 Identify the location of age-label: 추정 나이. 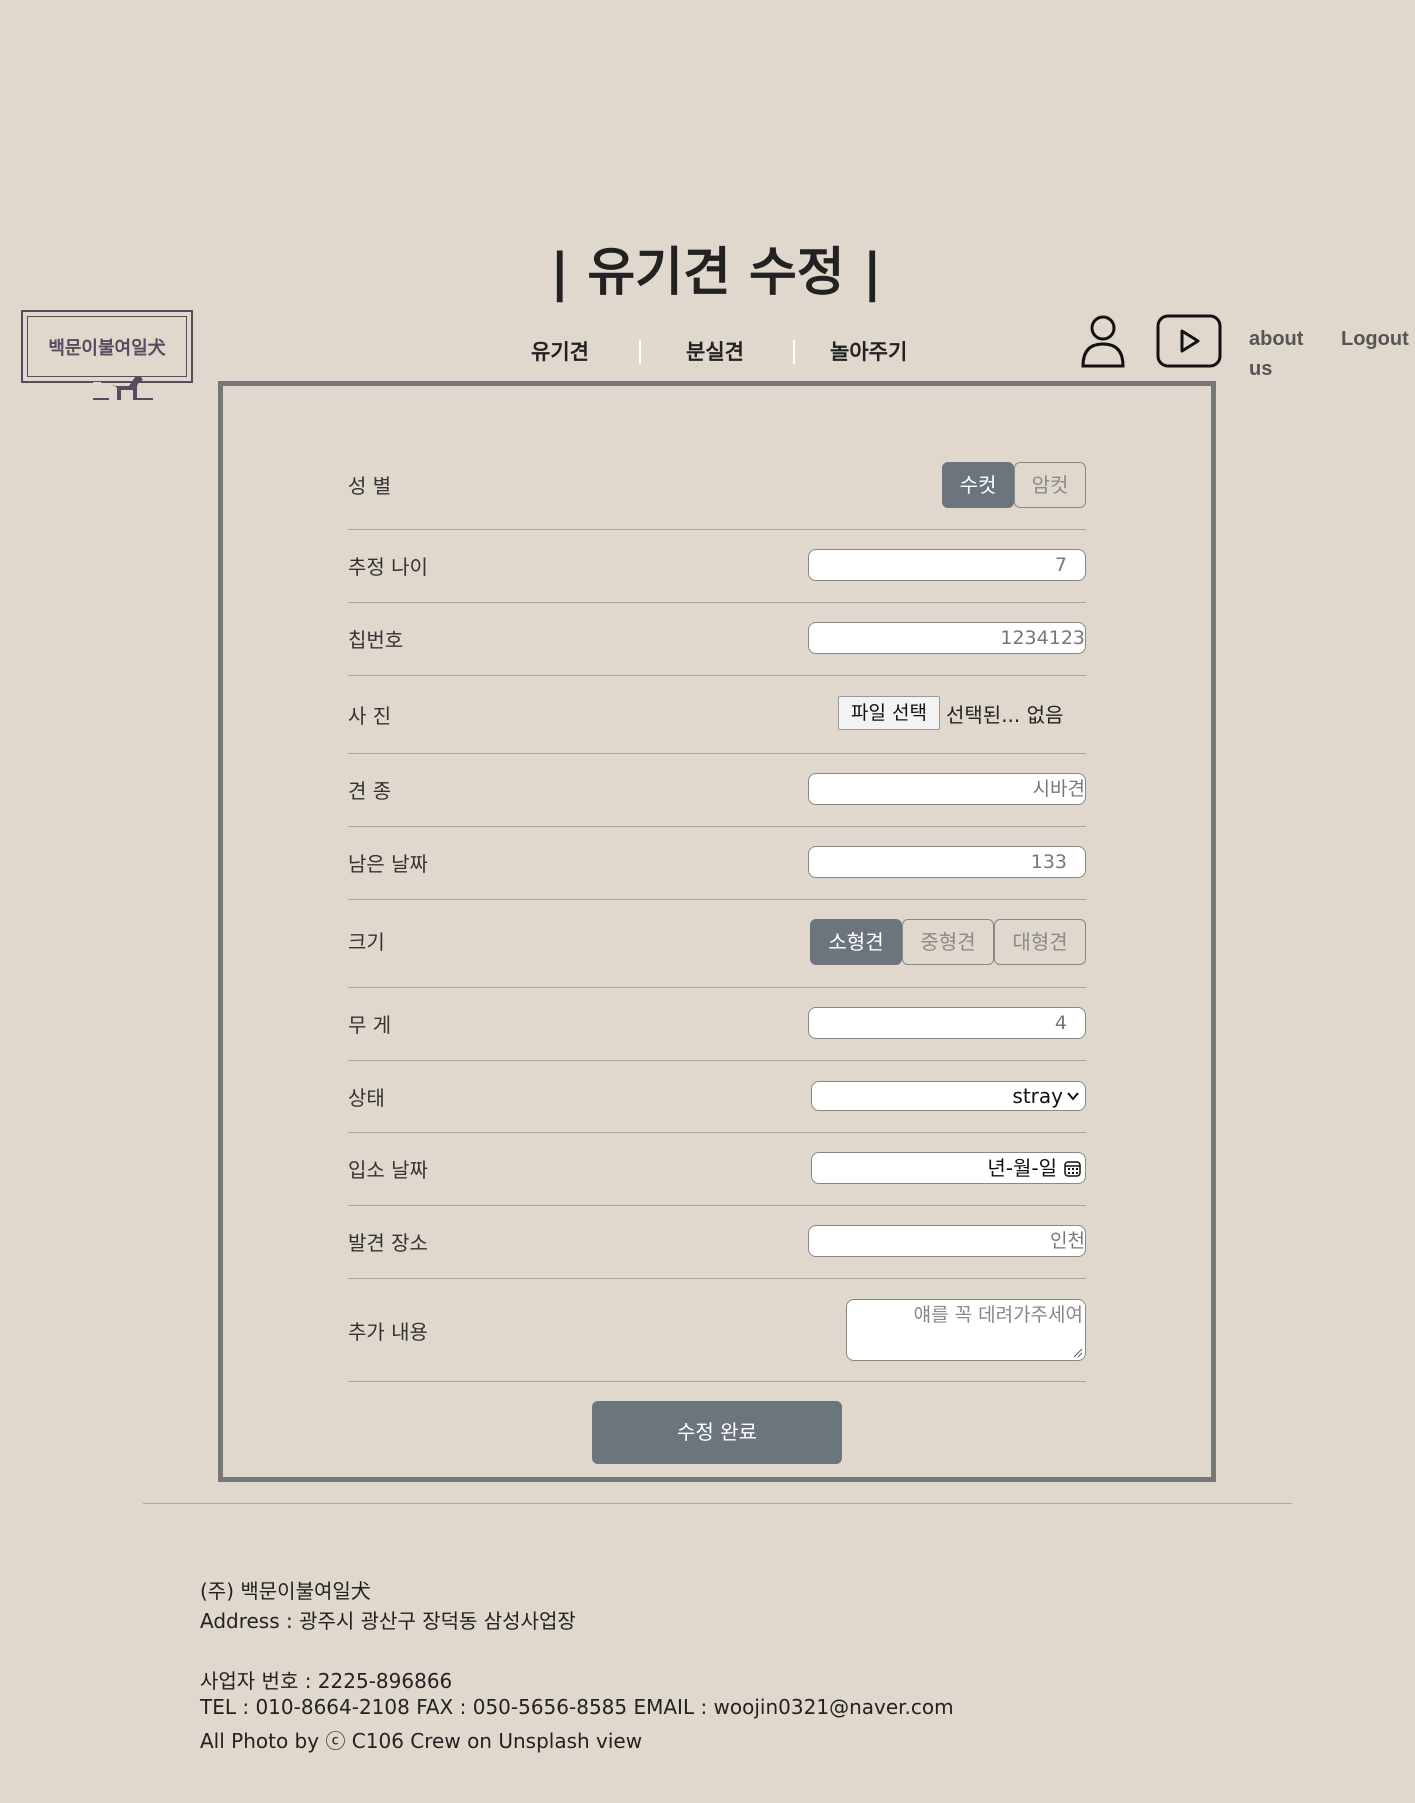
(388, 567).